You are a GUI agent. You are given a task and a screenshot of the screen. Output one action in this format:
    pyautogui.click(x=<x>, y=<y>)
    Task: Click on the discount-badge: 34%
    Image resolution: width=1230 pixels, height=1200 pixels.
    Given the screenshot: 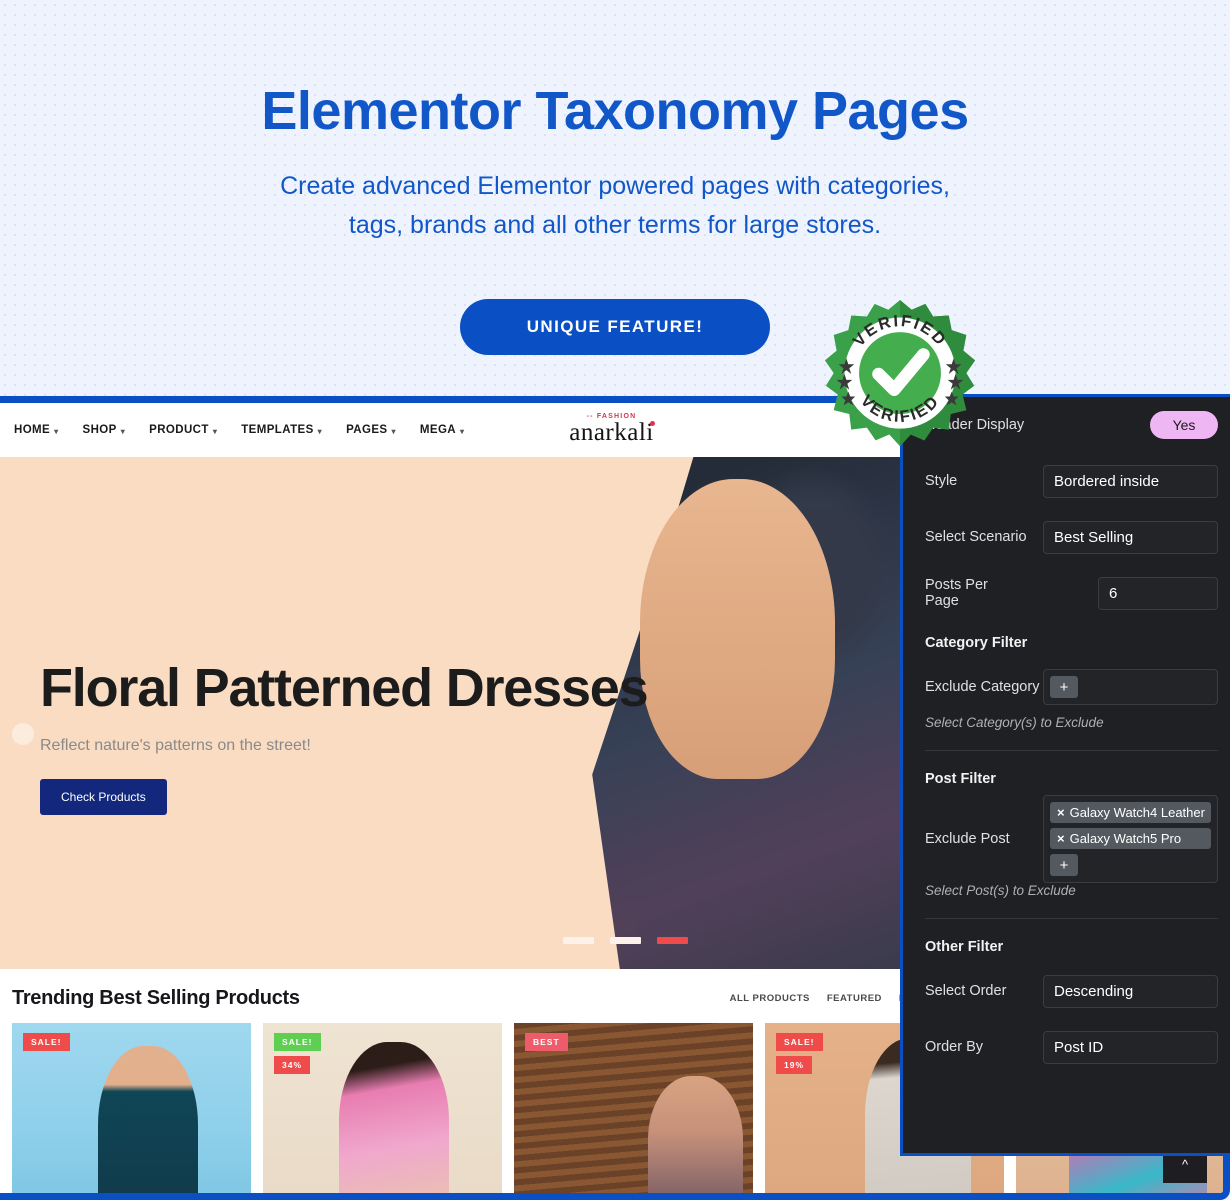 What is the action you would take?
    pyautogui.click(x=292, y=1065)
    